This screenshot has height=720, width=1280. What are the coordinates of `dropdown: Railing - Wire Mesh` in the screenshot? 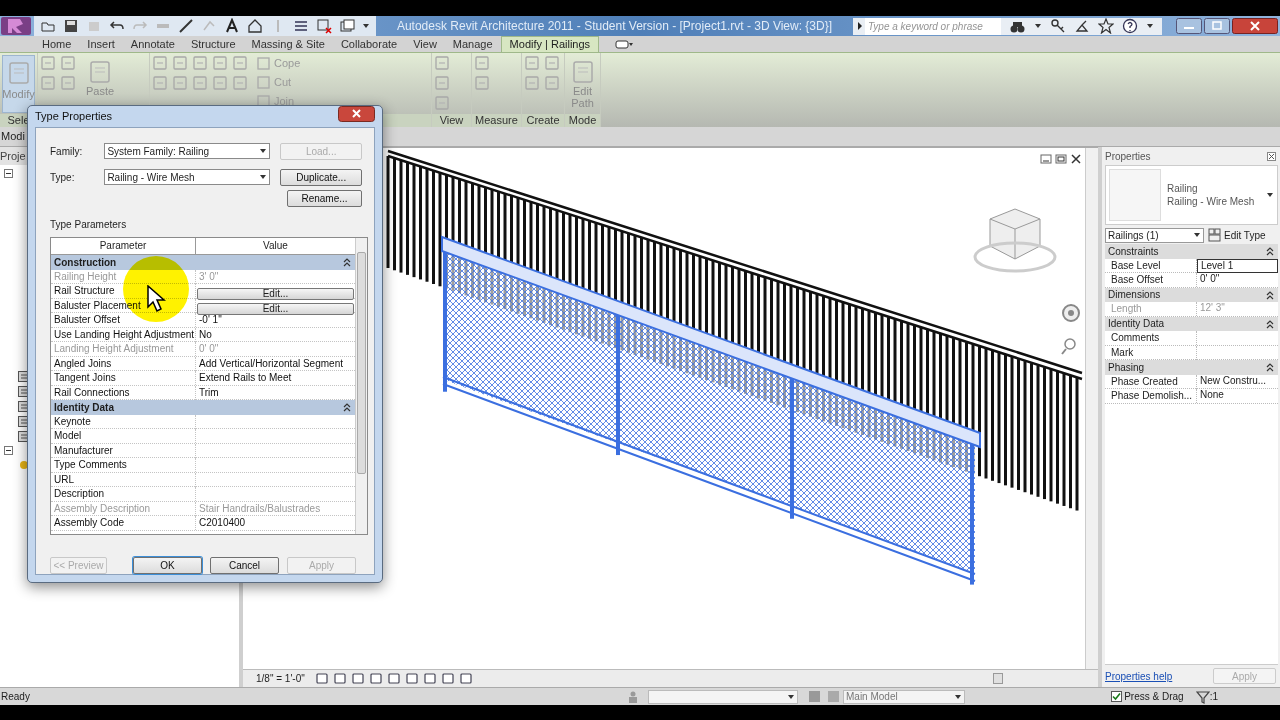 It's located at (187, 177).